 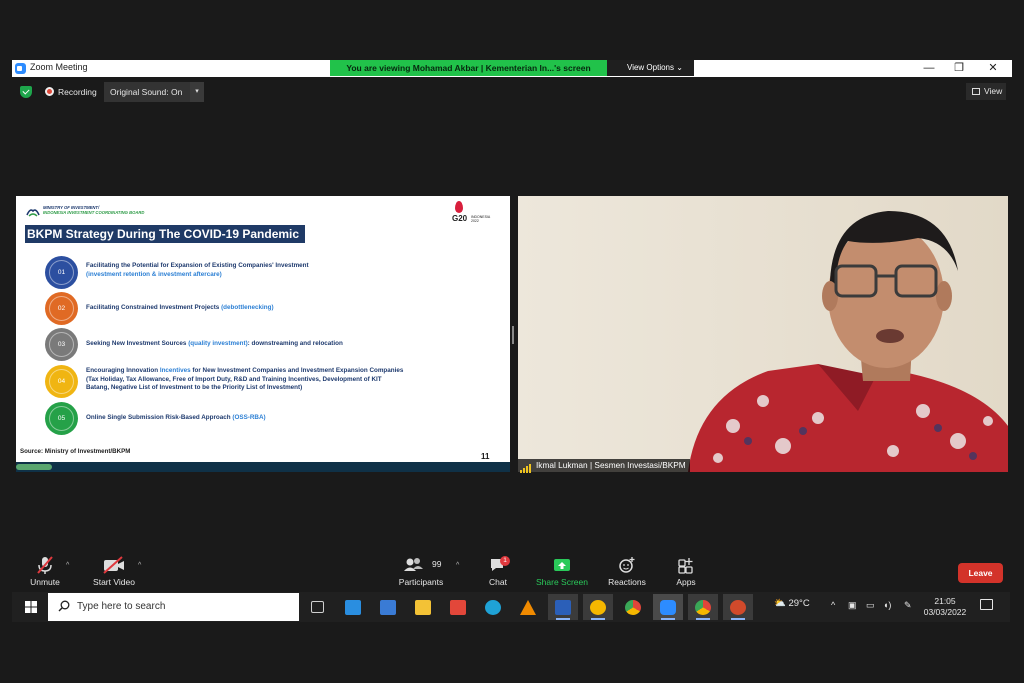 What do you see at coordinates (852, 605) in the screenshot?
I see `meet-now-icon: ▣` at bounding box center [852, 605].